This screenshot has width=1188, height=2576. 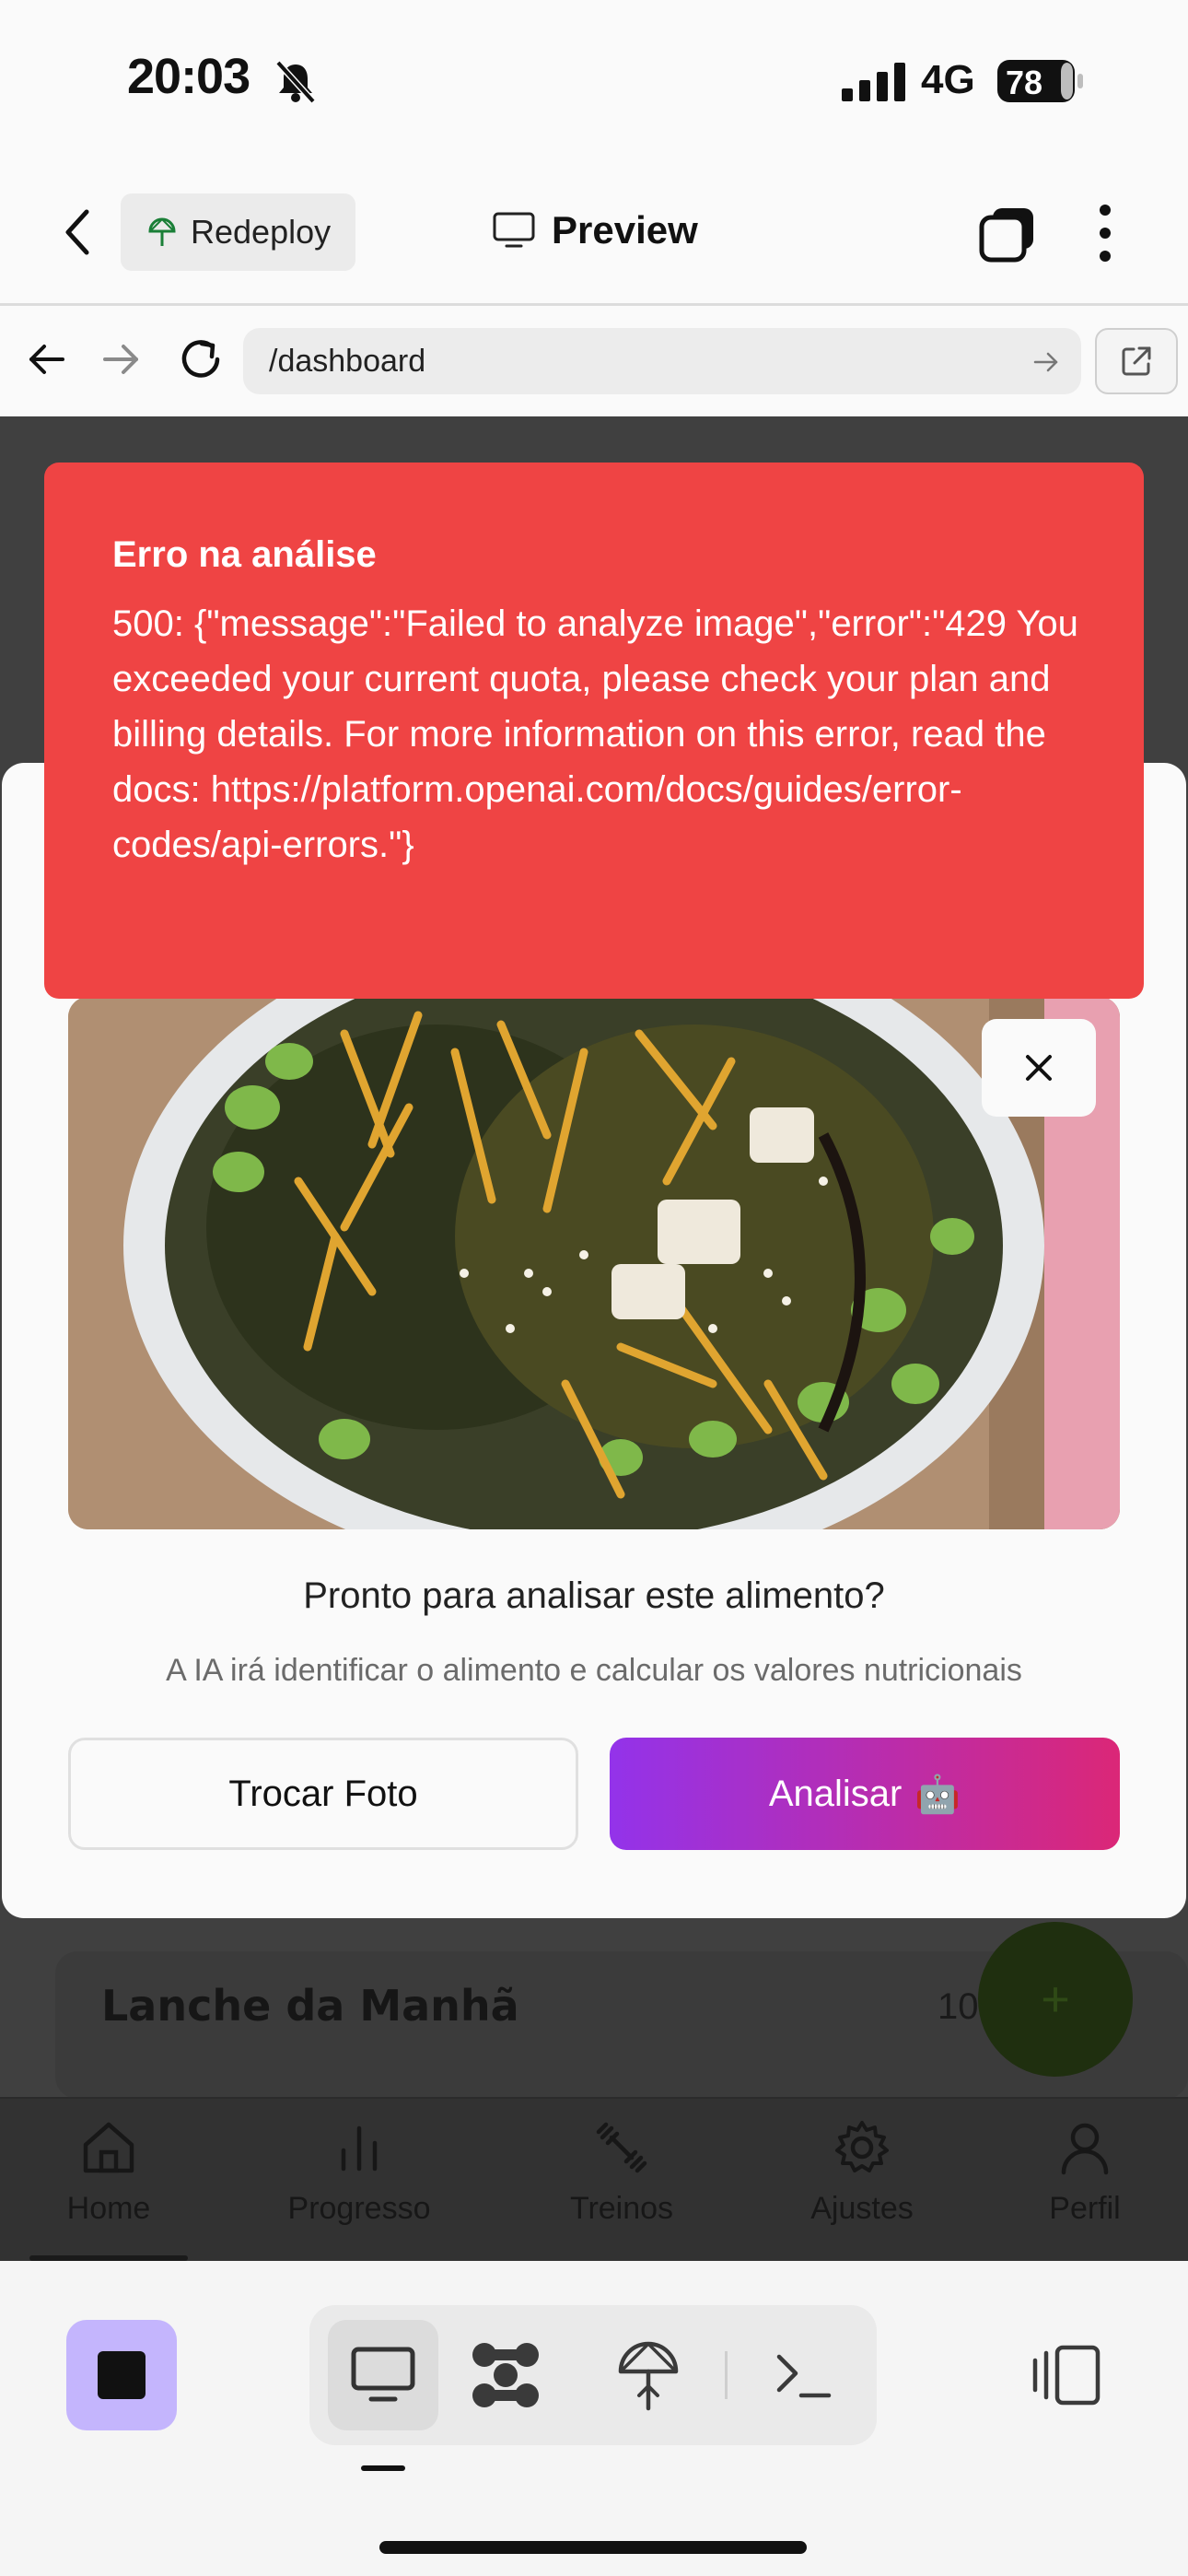 What do you see at coordinates (244, 554) in the screenshot?
I see `error-title: Erro na análise` at bounding box center [244, 554].